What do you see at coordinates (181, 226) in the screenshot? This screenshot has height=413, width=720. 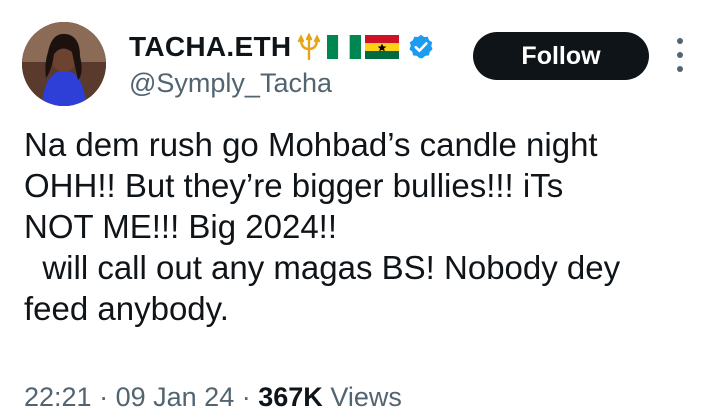 I see `tweet-text-line: NOT ME!!! Big 2024!!` at bounding box center [181, 226].